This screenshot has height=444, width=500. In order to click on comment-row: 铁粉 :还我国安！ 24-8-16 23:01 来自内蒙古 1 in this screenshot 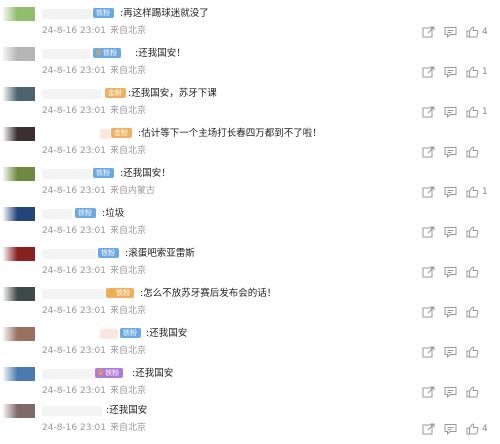, I will do `click(250, 187)`.